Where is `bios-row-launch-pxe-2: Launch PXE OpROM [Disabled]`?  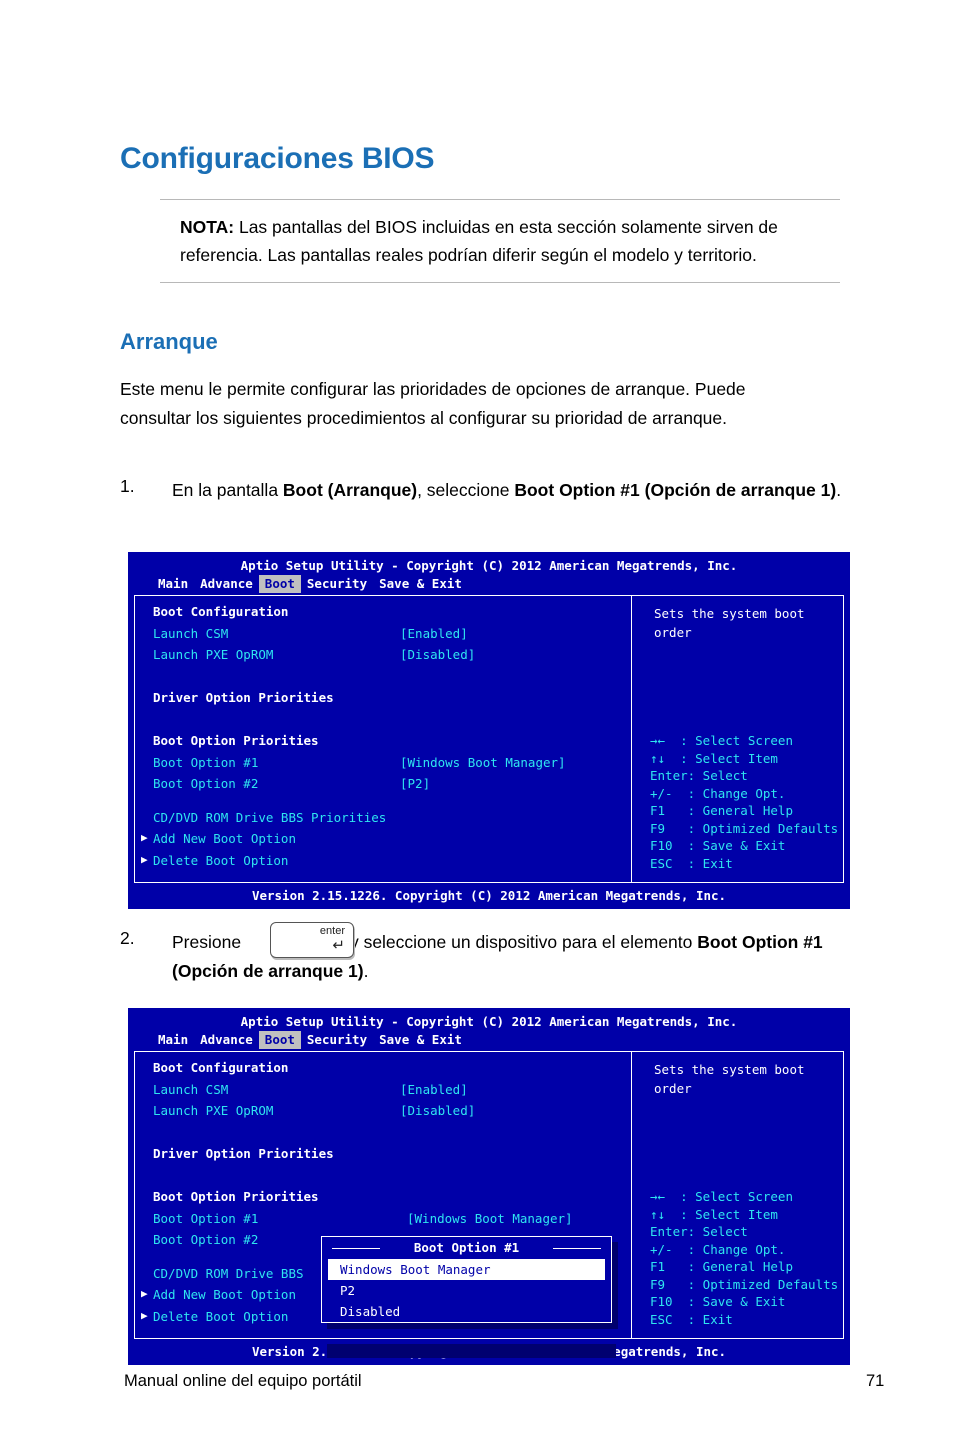
bios-row-launch-pxe-2: Launch PXE OpROM [Disabled] is located at coordinates (383, 1114).